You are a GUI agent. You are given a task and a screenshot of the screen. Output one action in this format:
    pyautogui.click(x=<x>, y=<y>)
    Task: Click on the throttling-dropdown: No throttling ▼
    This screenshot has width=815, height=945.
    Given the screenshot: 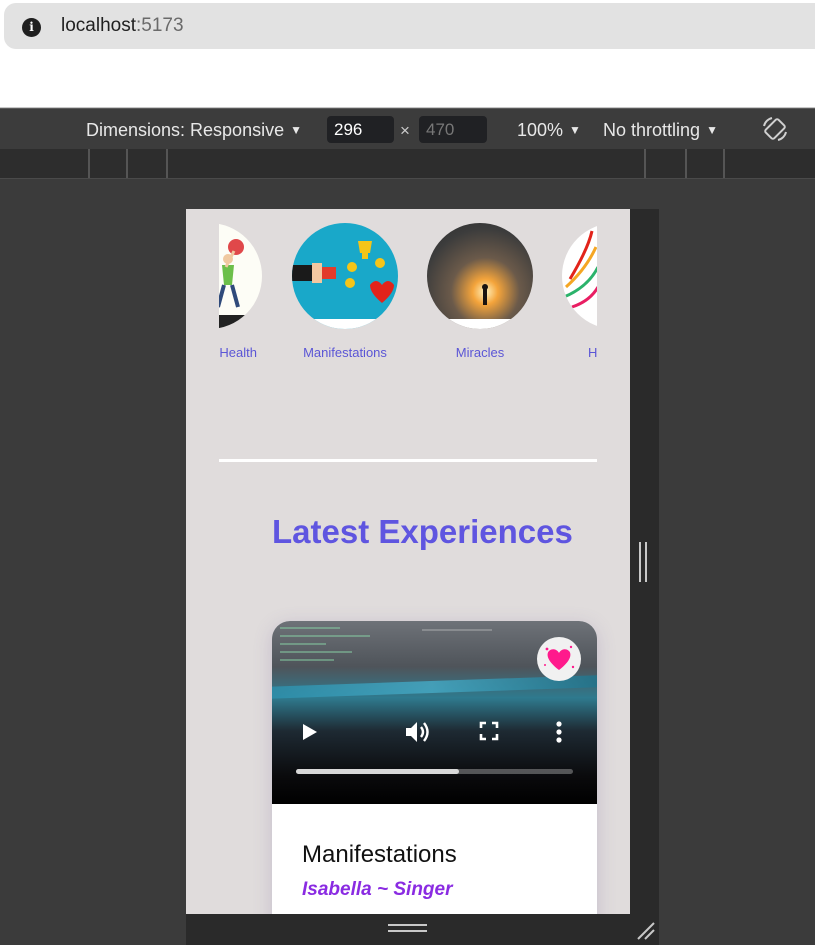 What is the action you would take?
    pyautogui.click(x=660, y=130)
    